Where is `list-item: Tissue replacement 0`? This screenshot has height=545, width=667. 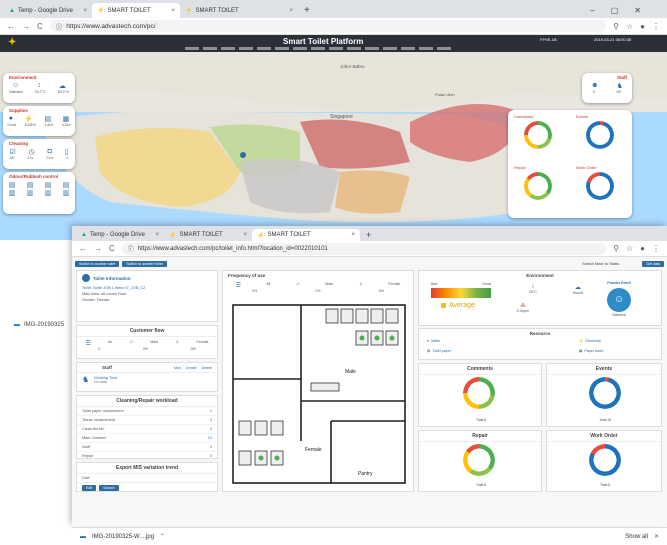
list-item: Tissue replacement 0 is located at coordinates (147, 420).